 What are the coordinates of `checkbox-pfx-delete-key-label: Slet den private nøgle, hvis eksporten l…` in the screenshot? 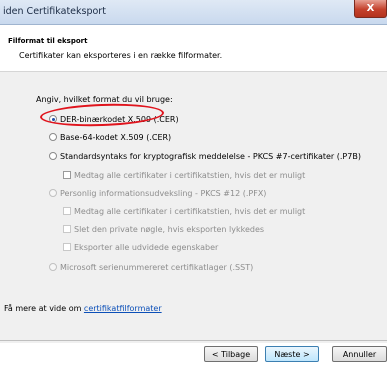 It's located at (169, 229).